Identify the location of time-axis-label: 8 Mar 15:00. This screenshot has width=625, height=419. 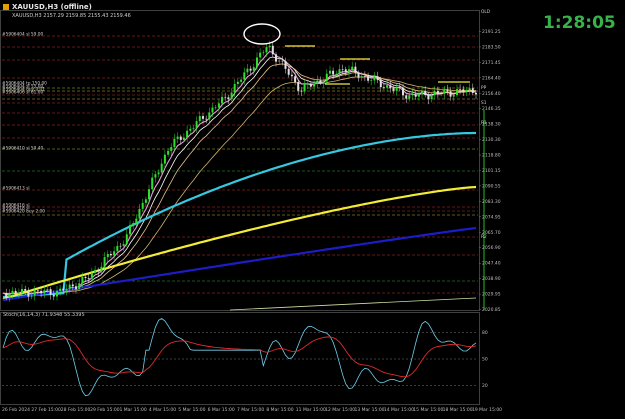
(279, 410).